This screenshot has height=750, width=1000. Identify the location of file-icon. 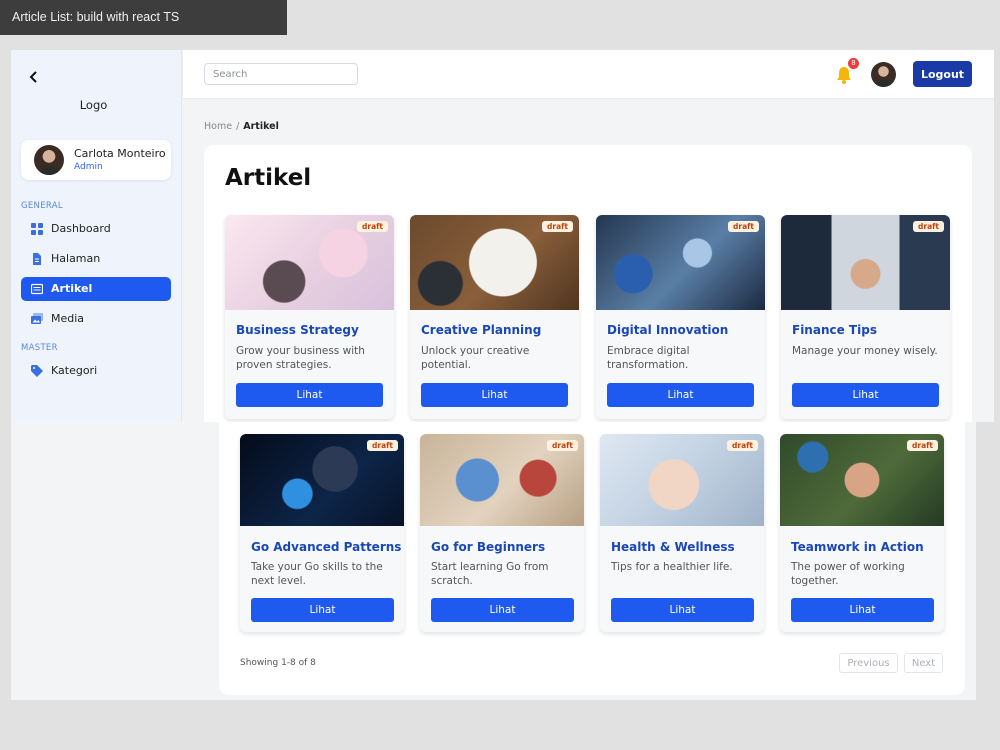
(37, 259).